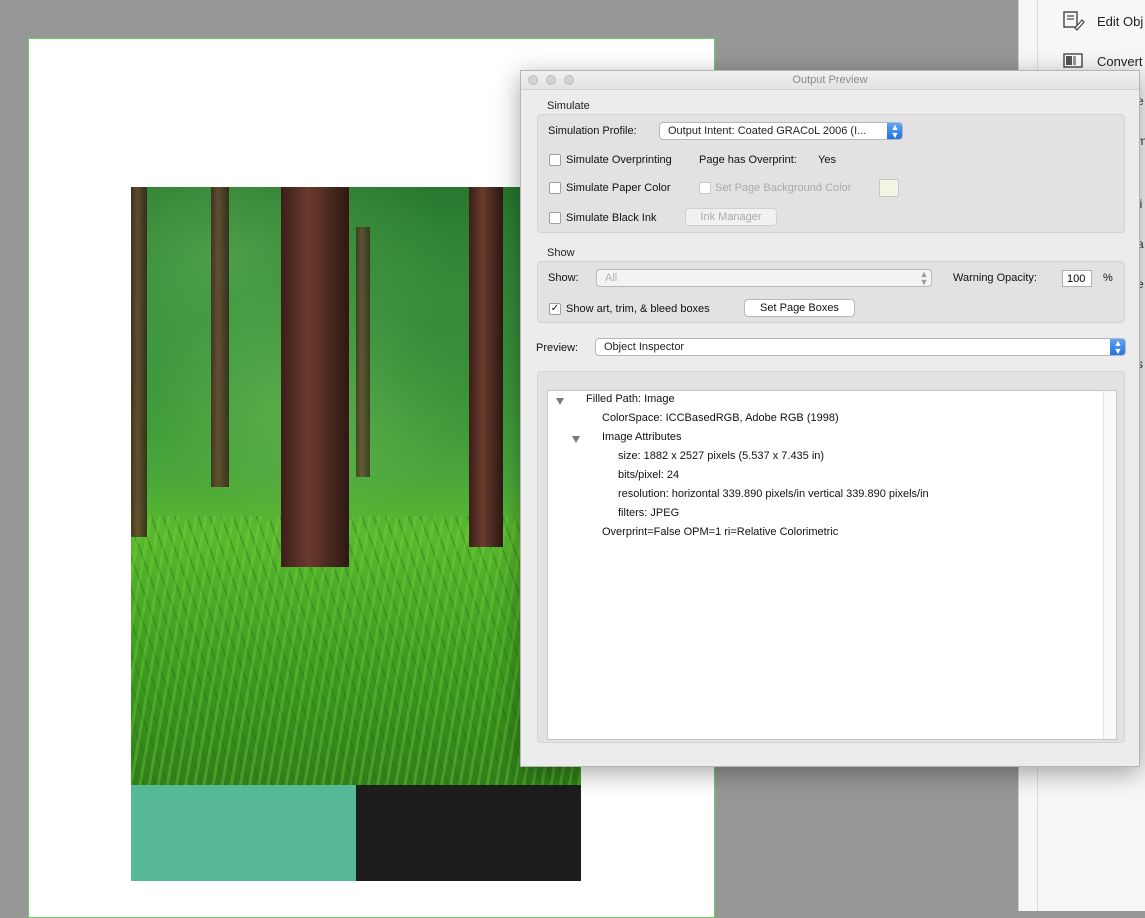 The width and height of the screenshot is (1145, 918). What do you see at coordinates (1108, 278) in the screenshot?
I see `percent-label: %` at bounding box center [1108, 278].